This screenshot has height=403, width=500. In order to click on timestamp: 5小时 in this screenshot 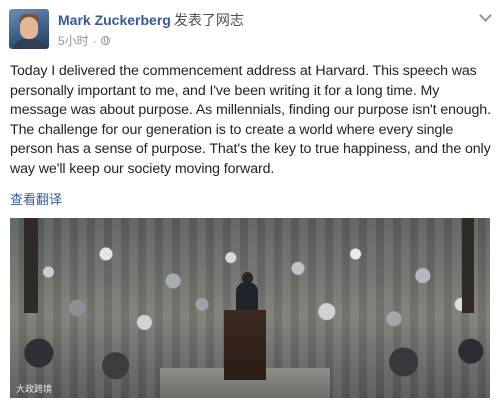, I will do `click(73, 40)`.